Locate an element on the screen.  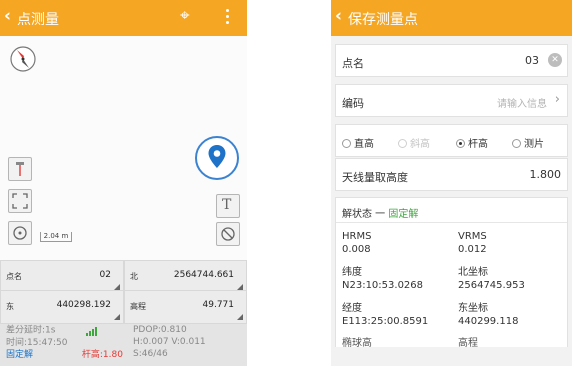
field-value: 49.771 is located at coordinates (218, 305).